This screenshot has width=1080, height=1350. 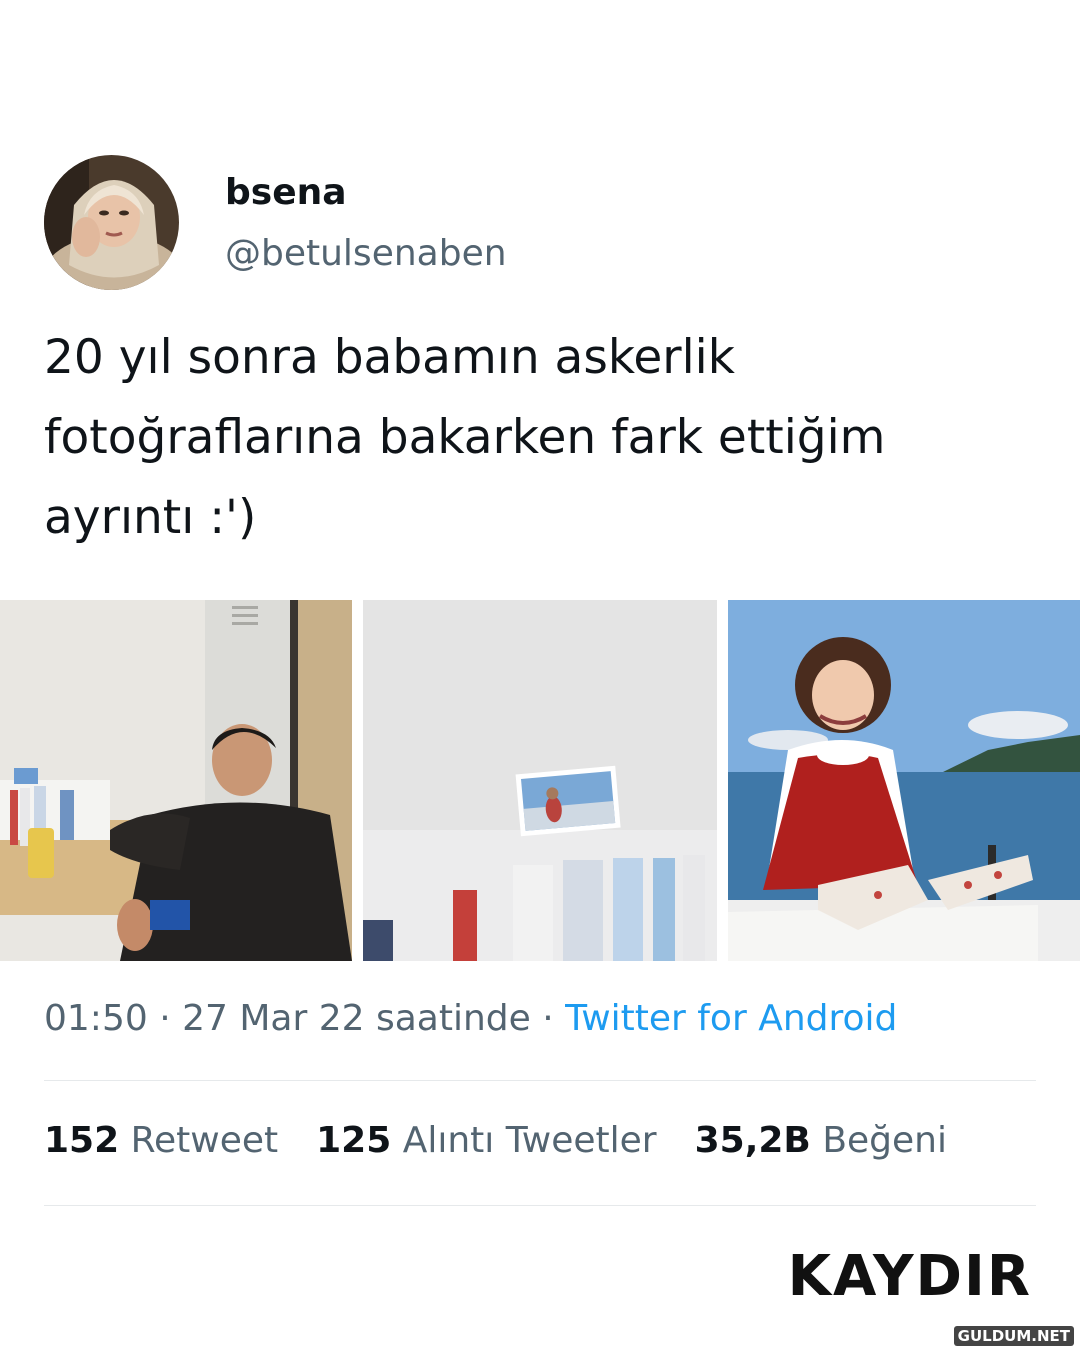 I want to click on man-at-desk-photo, so click(x=176, y=780).